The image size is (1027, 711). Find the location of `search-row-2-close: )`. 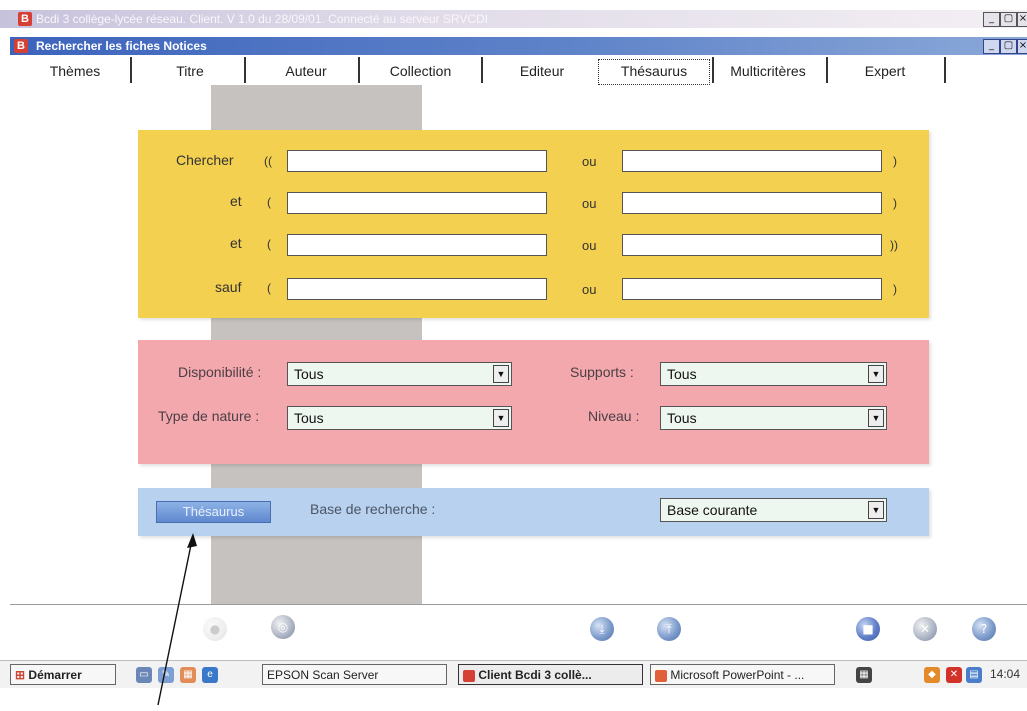

search-row-2-close: ) is located at coordinates (895, 203).